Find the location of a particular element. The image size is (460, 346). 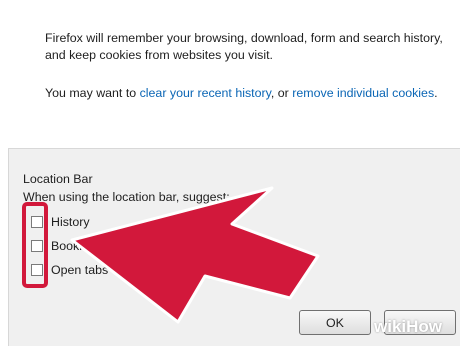

watermark-wiki: wiki is located at coordinates (390, 326).